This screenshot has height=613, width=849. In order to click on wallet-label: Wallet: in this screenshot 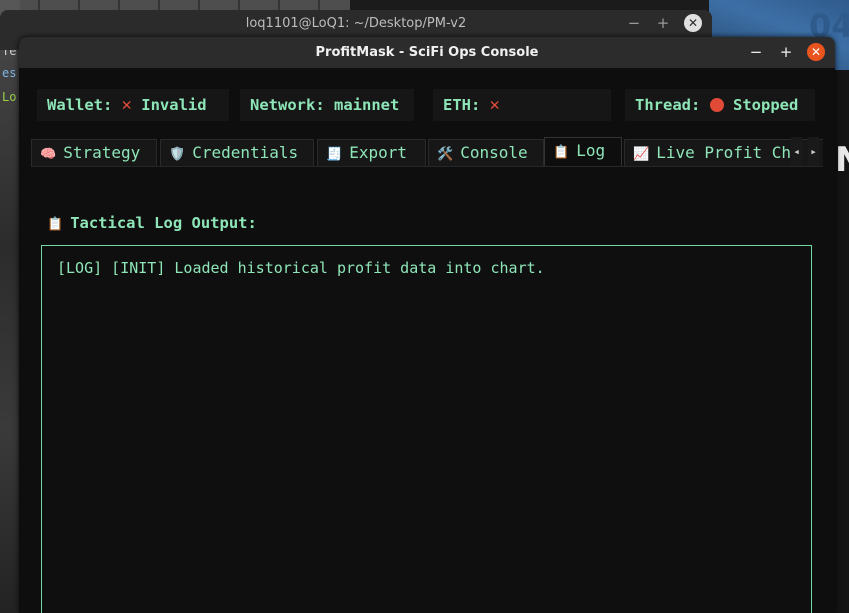, I will do `click(80, 105)`.